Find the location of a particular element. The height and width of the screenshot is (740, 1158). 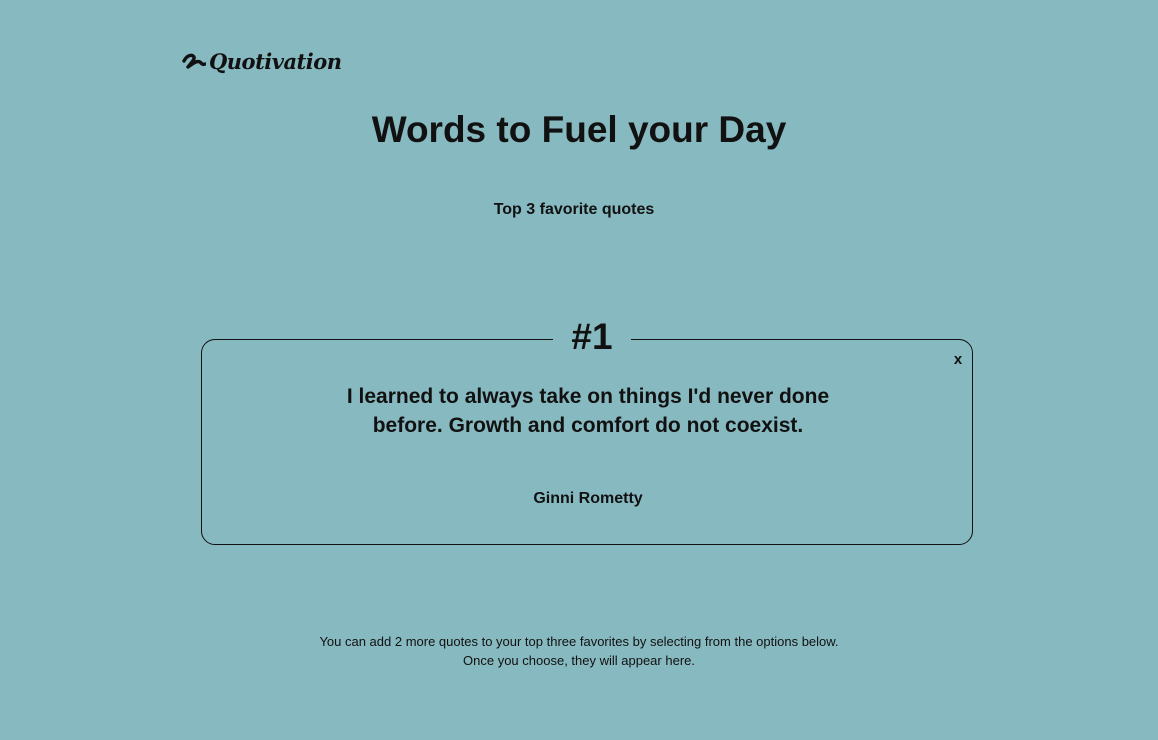

brand-name: Quotivation is located at coordinates (275, 61).